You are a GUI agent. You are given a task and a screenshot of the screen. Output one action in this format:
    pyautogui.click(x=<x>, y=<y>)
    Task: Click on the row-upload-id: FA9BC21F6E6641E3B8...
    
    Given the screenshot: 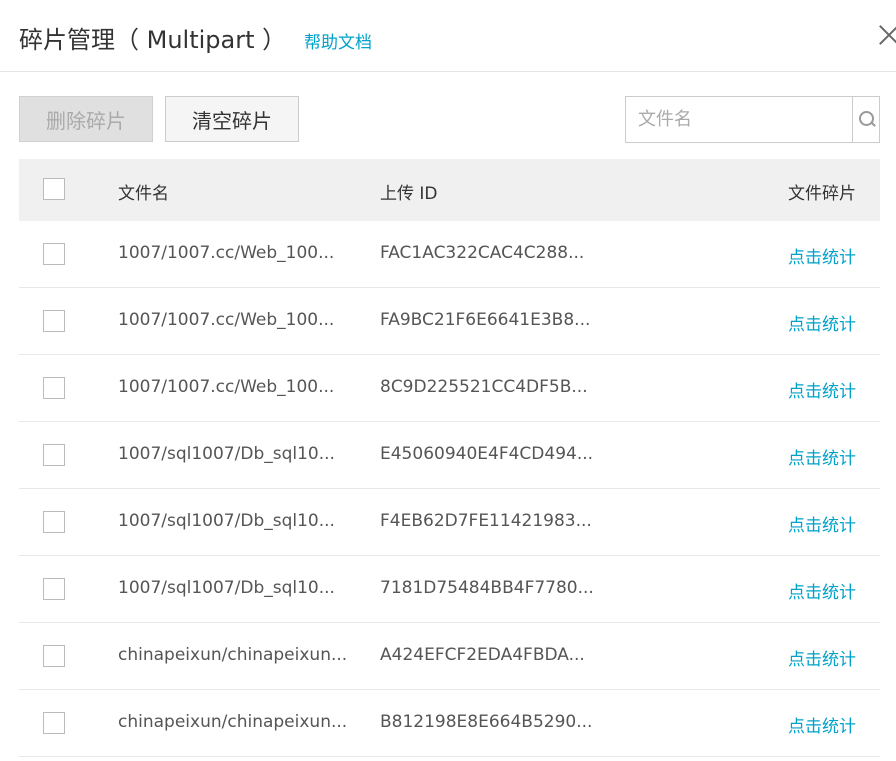 What is the action you would take?
    pyautogui.click(x=485, y=320)
    